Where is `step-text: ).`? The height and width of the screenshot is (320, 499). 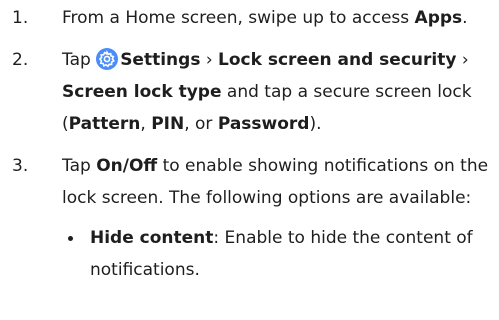
step-text: ). is located at coordinates (315, 124).